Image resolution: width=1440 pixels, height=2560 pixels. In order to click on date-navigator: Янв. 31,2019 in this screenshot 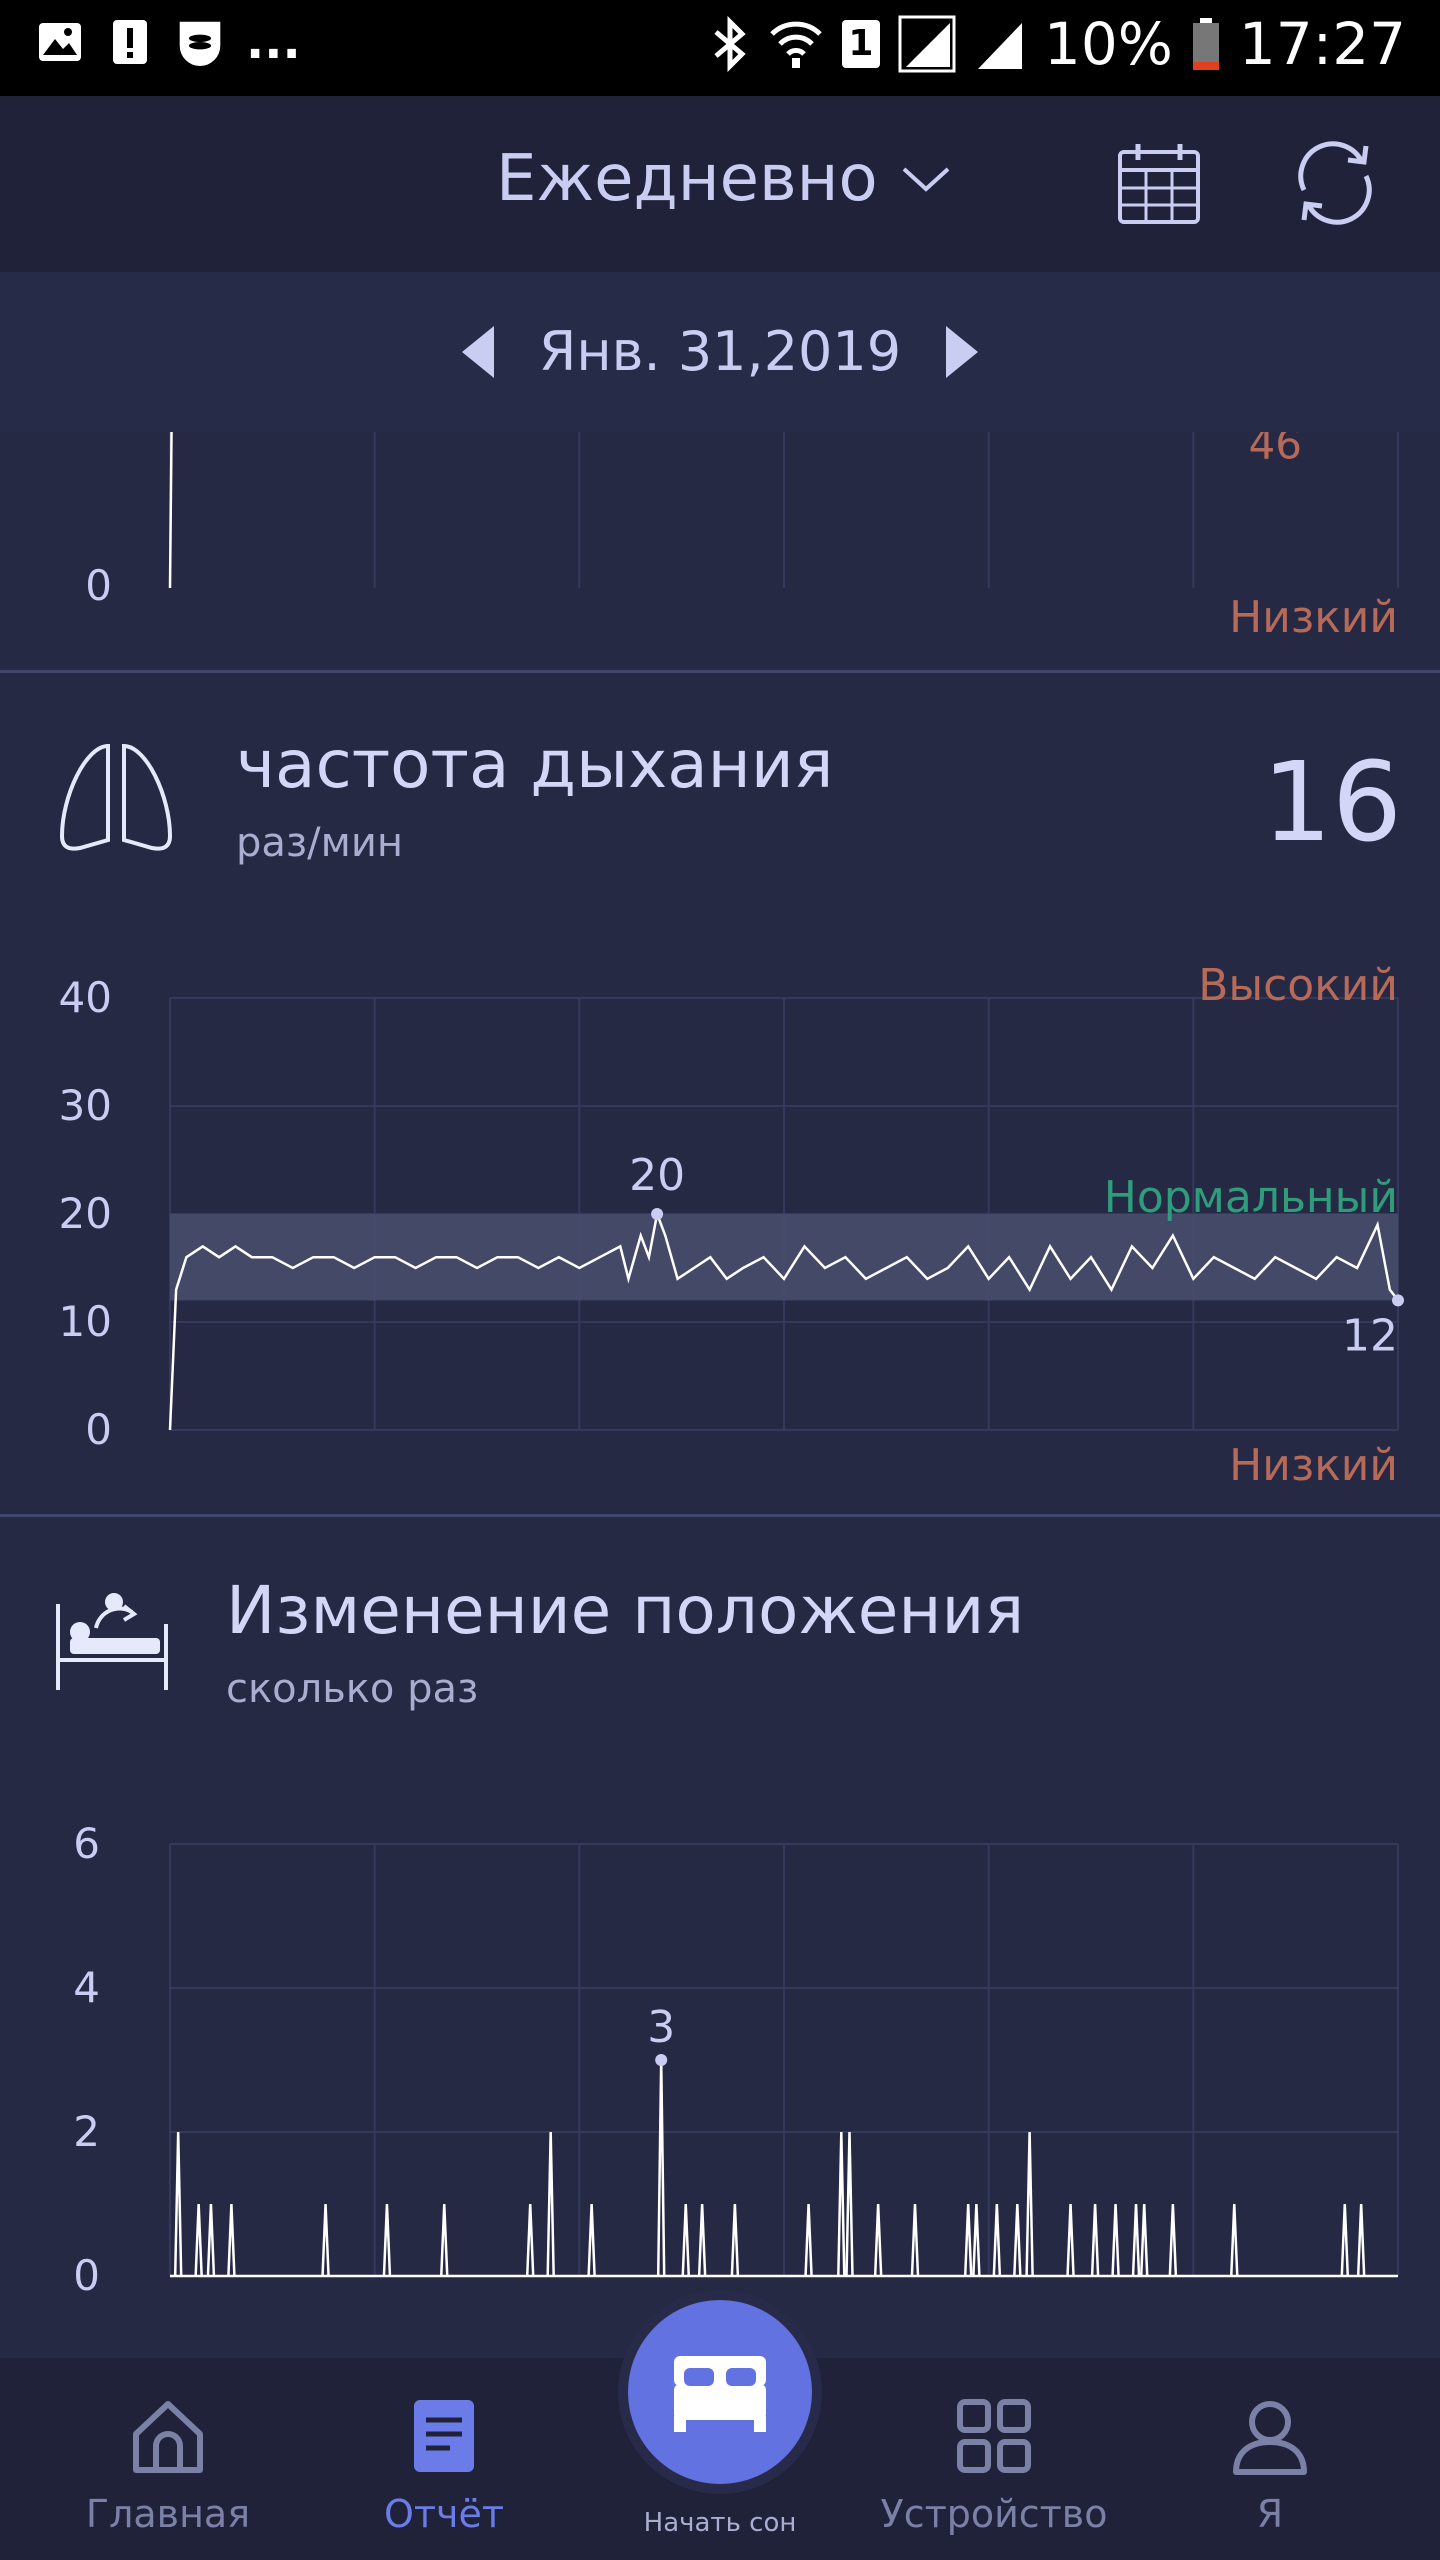, I will do `click(720, 352)`.